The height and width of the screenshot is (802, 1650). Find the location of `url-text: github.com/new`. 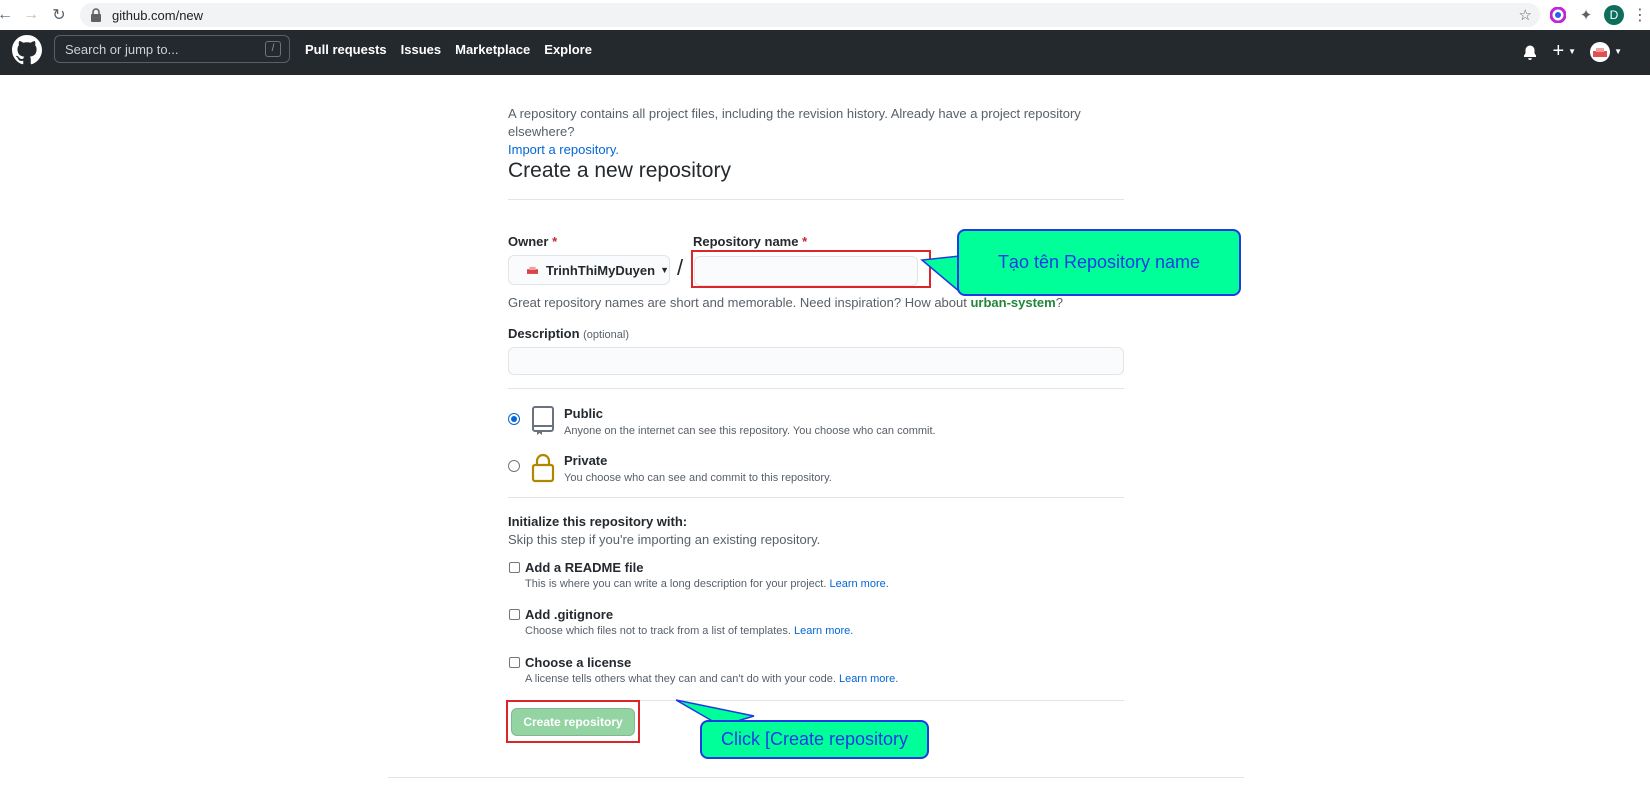

url-text: github.com/new is located at coordinates (158, 15).